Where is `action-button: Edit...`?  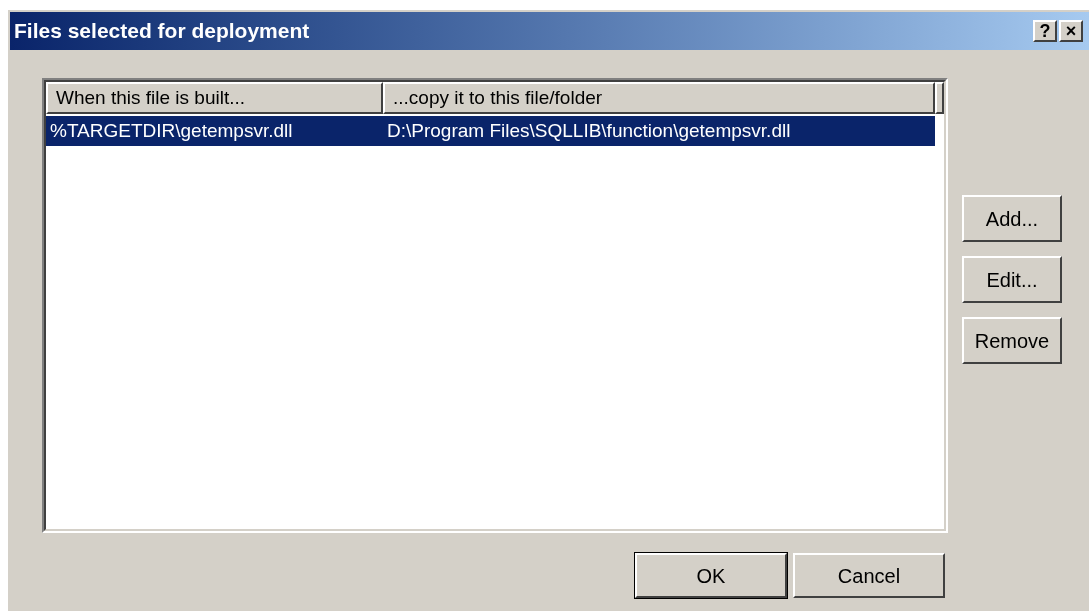
action-button: Edit... is located at coordinates (1012, 279).